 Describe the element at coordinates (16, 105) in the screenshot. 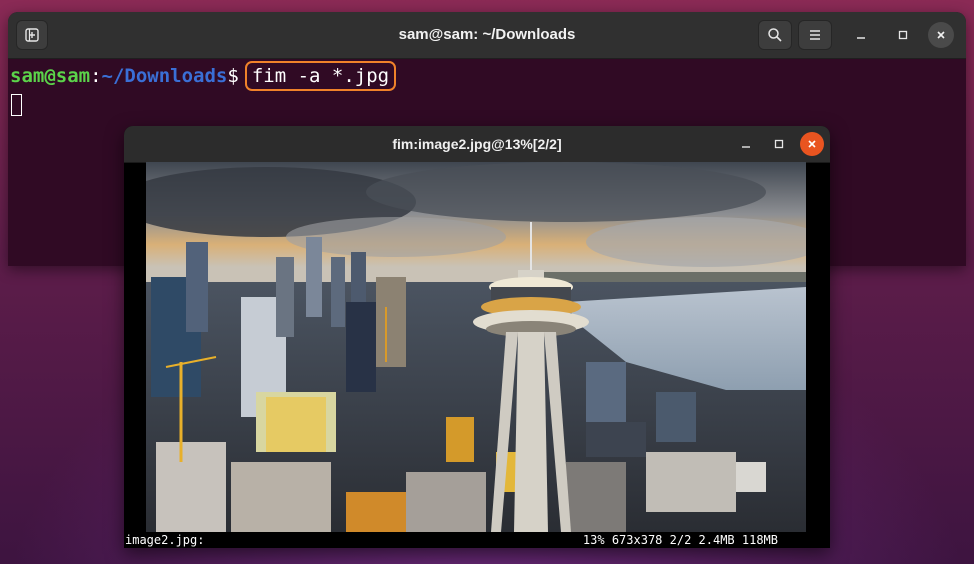

I see `terminal-cursor` at that location.